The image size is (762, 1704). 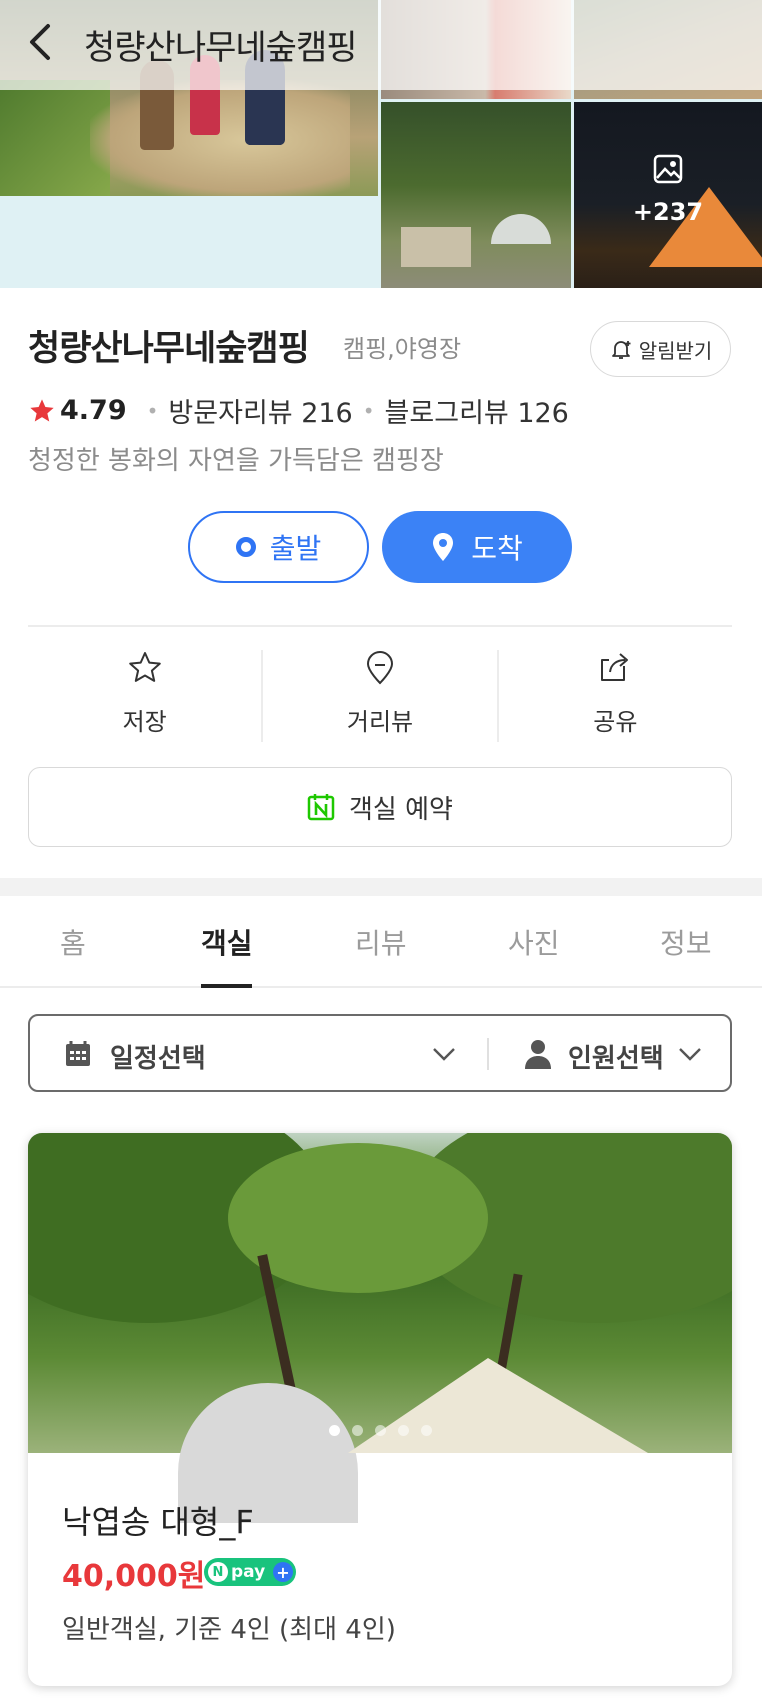 What do you see at coordinates (477, 410) in the screenshot?
I see `blog-reviews-link: 블로그리뷰 126` at bounding box center [477, 410].